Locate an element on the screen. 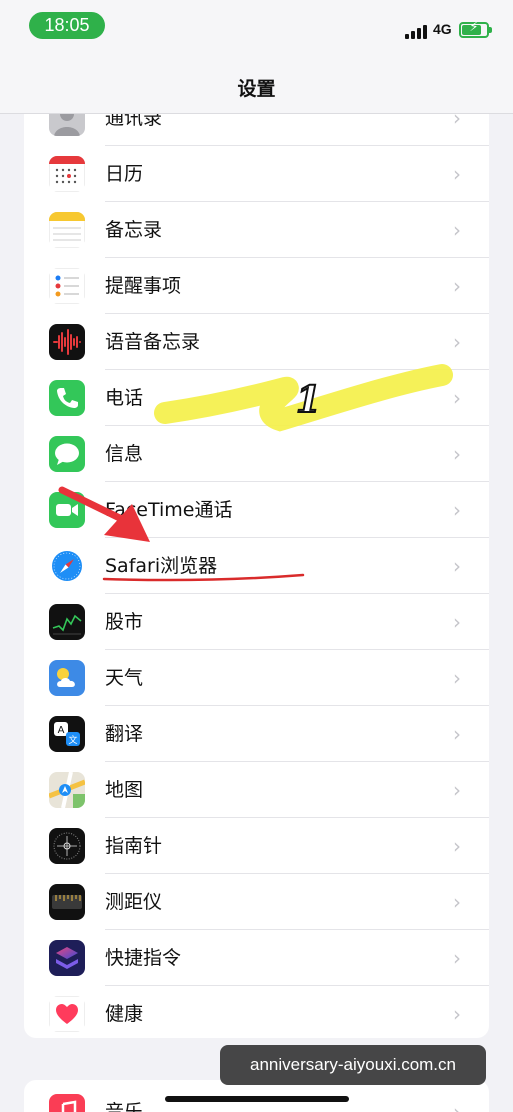 Image resolution: width=513 pixels, height=1112 pixels. settings-row-label: 天气 is located at coordinates (124, 678).